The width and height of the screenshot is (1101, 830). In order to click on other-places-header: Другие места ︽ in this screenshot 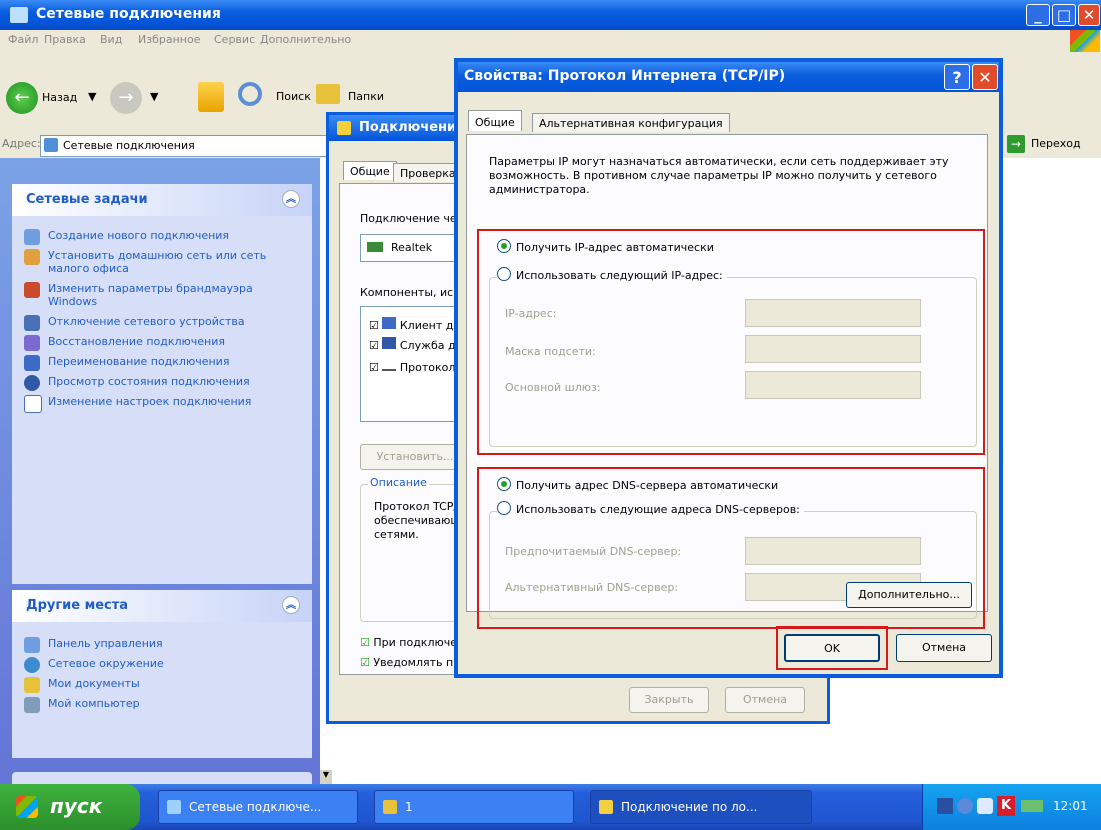, I will do `click(162, 606)`.